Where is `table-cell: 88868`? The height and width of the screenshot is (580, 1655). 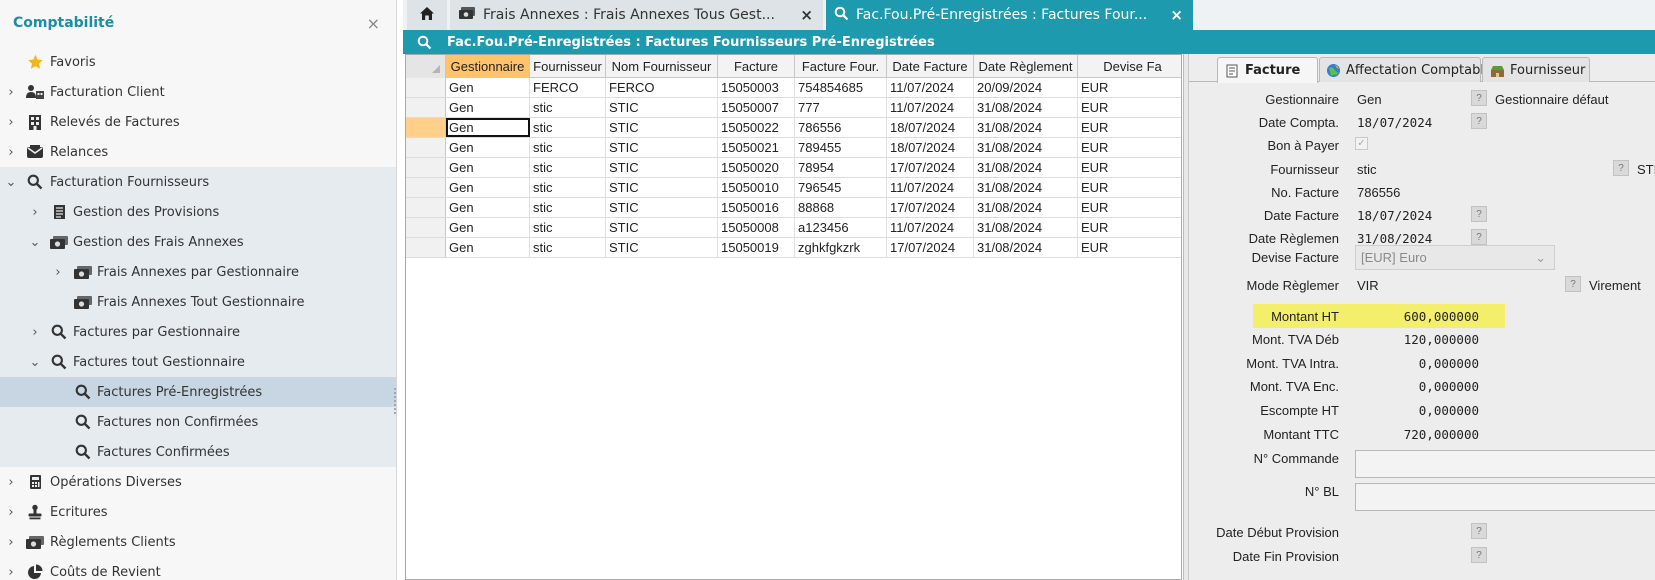
table-cell: 88868 is located at coordinates (841, 207).